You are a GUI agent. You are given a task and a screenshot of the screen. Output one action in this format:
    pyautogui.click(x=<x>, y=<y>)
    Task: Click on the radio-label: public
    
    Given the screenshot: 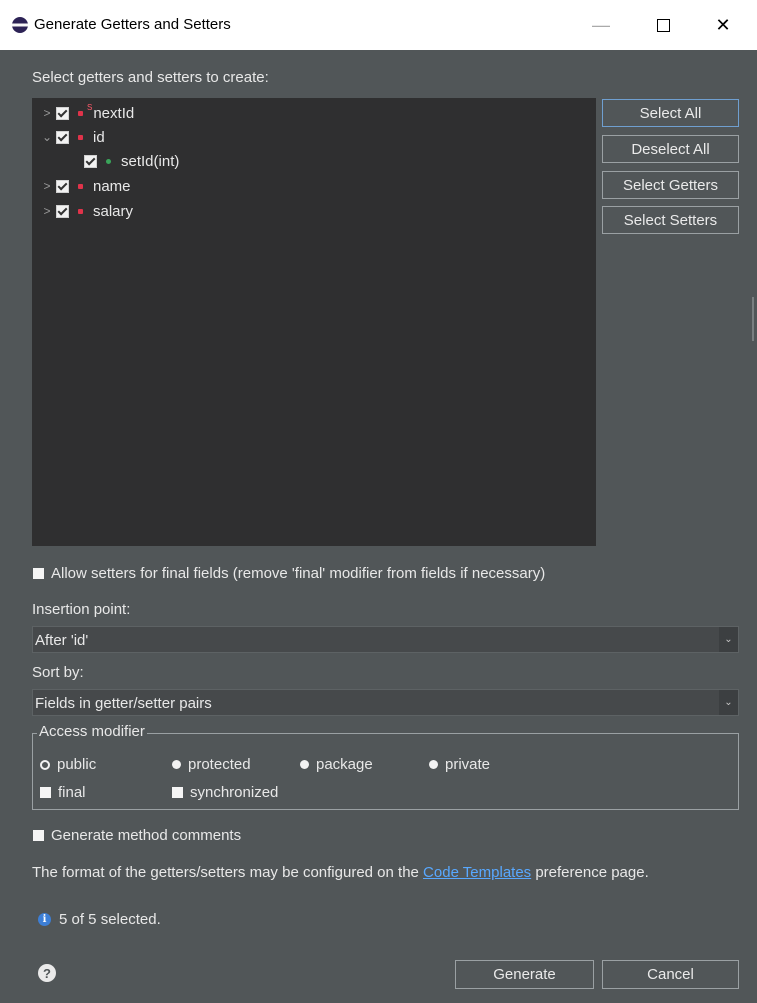 What is the action you would take?
    pyautogui.click(x=77, y=764)
    